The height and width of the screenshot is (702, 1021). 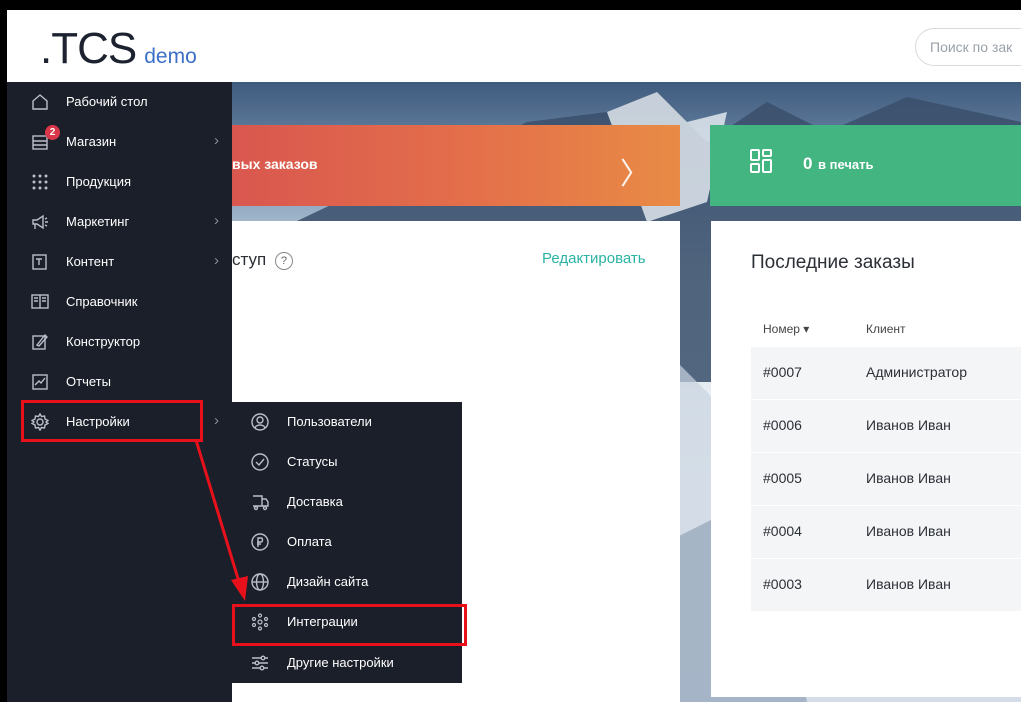 What do you see at coordinates (221, 520) in the screenshot?
I see `annotation-arrow` at bounding box center [221, 520].